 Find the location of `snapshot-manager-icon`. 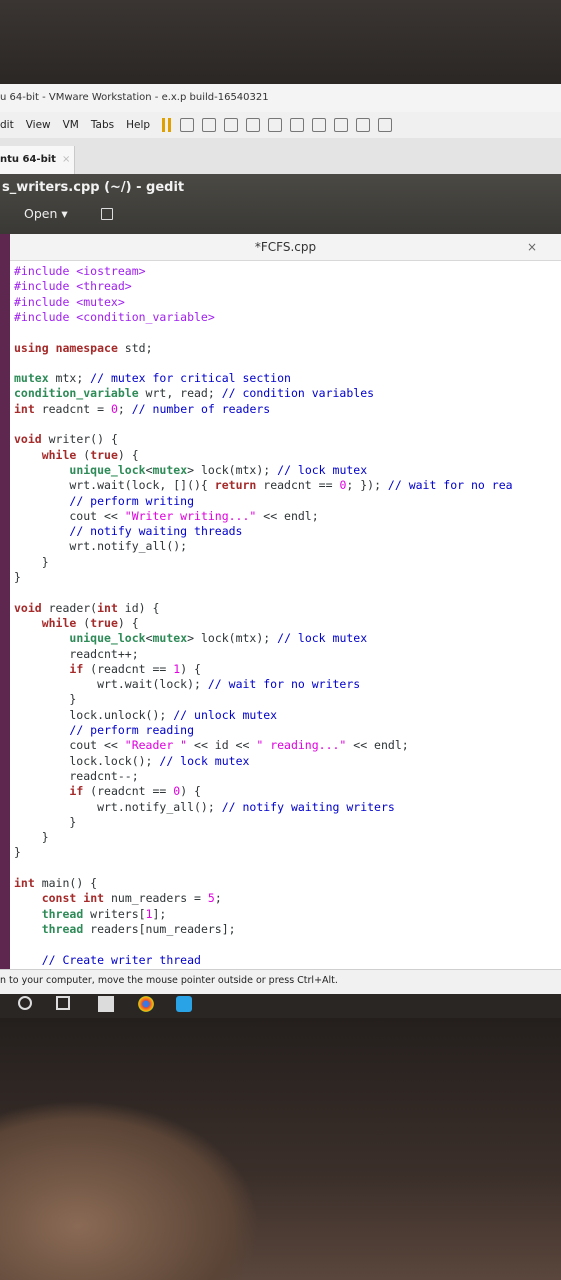

snapshot-manager-icon is located at coordinates (253, 125).